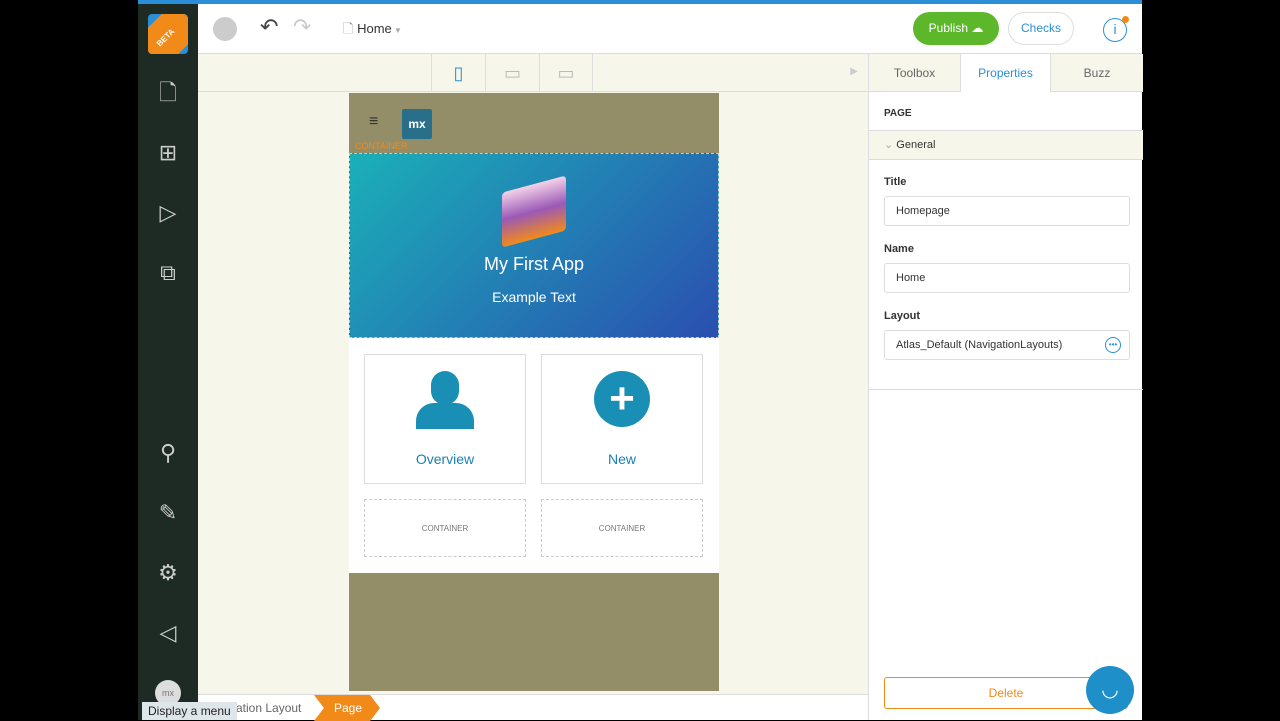 This screenshot has width=1280, height=721. Describe the element at coordinates (168, 213) in the screenshot. I see `play-icon: ▷` at that location.